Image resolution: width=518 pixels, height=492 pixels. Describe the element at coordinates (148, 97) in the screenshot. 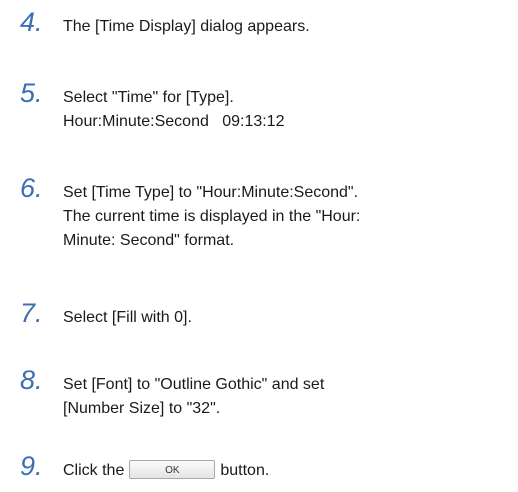

I see `step-text-line: Select "Time" for [Type].` at that location.